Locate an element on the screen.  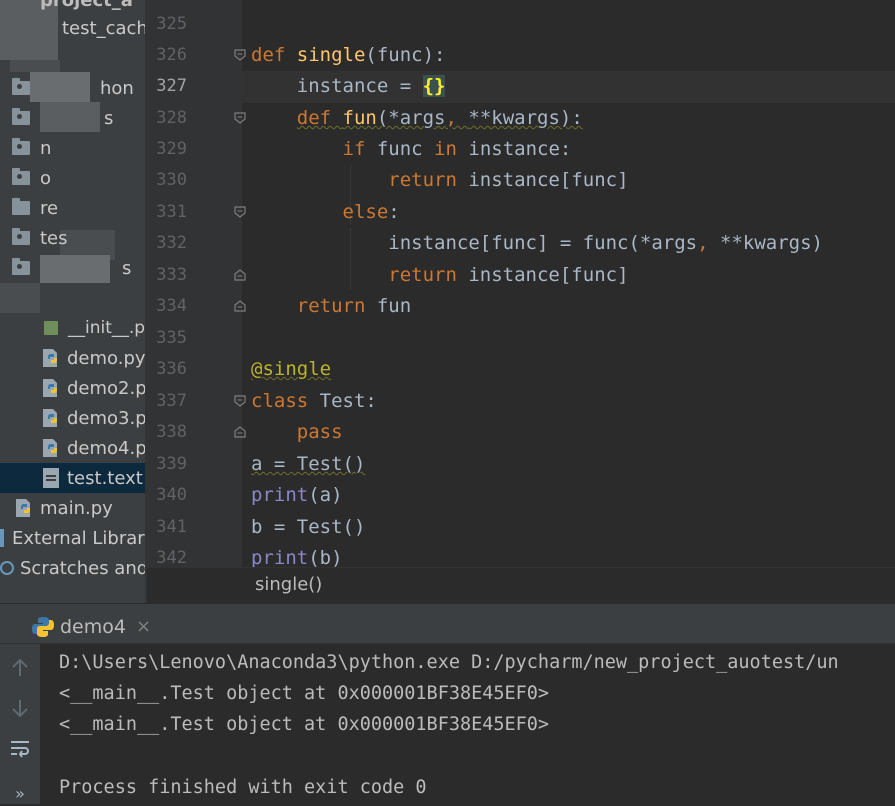
code-text: instance = {} is located at coordinates (348, 86).